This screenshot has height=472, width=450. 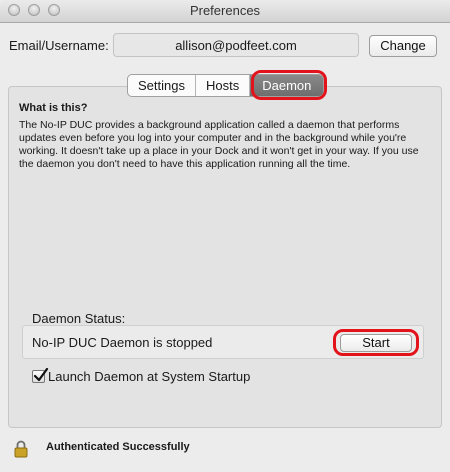 What do you see at coordinates (376, 342) in the screenshot?
I see `start-highlight-annotation` at bounding box center [376, 342].